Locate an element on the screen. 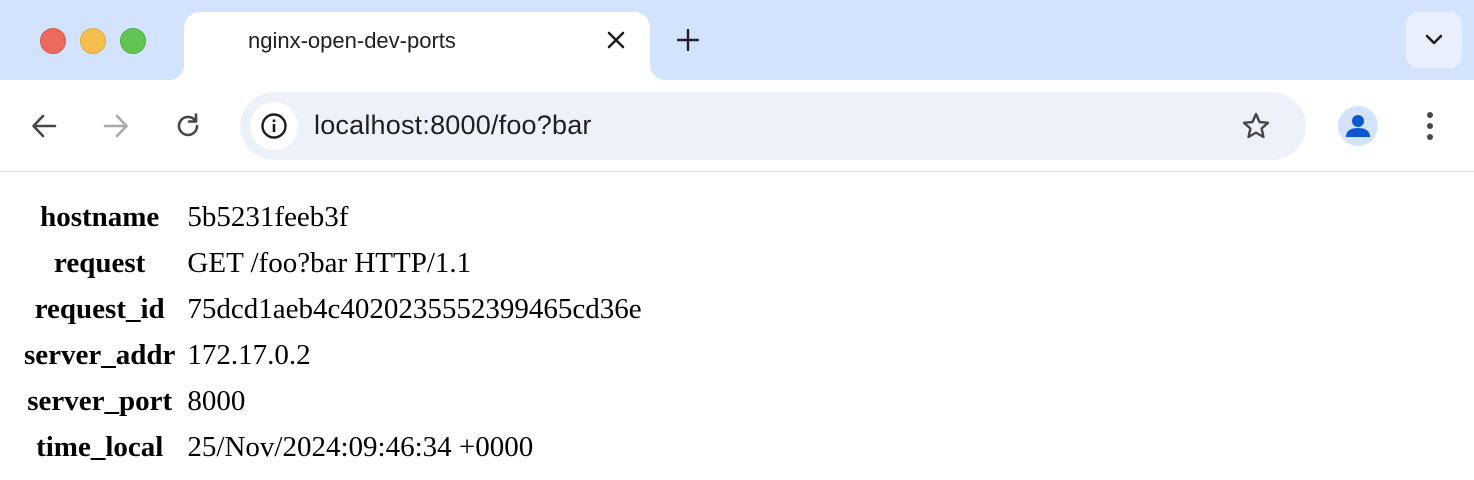  new-tab-button is located at coordinates (688, 40).